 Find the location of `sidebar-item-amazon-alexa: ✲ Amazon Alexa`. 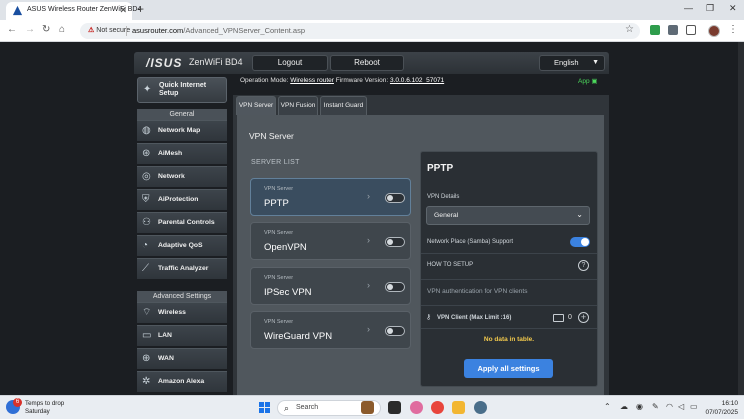

sidebar-item-amazon-alexa: ✲ Amazon Alexa is located at coordinates (182, 381).